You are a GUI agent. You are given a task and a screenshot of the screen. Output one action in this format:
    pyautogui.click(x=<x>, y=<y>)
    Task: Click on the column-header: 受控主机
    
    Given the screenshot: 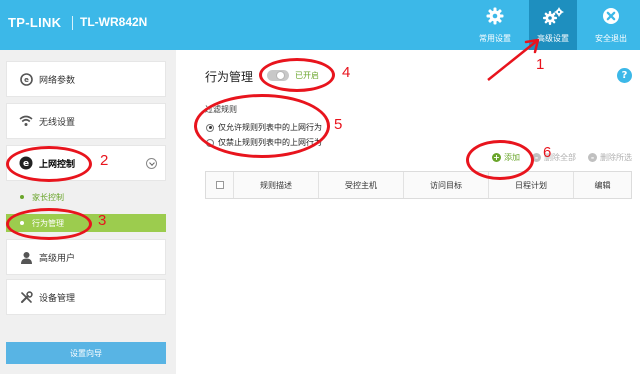 What is the action you would take?
    pyautogui.click(x=361, y=185)
    